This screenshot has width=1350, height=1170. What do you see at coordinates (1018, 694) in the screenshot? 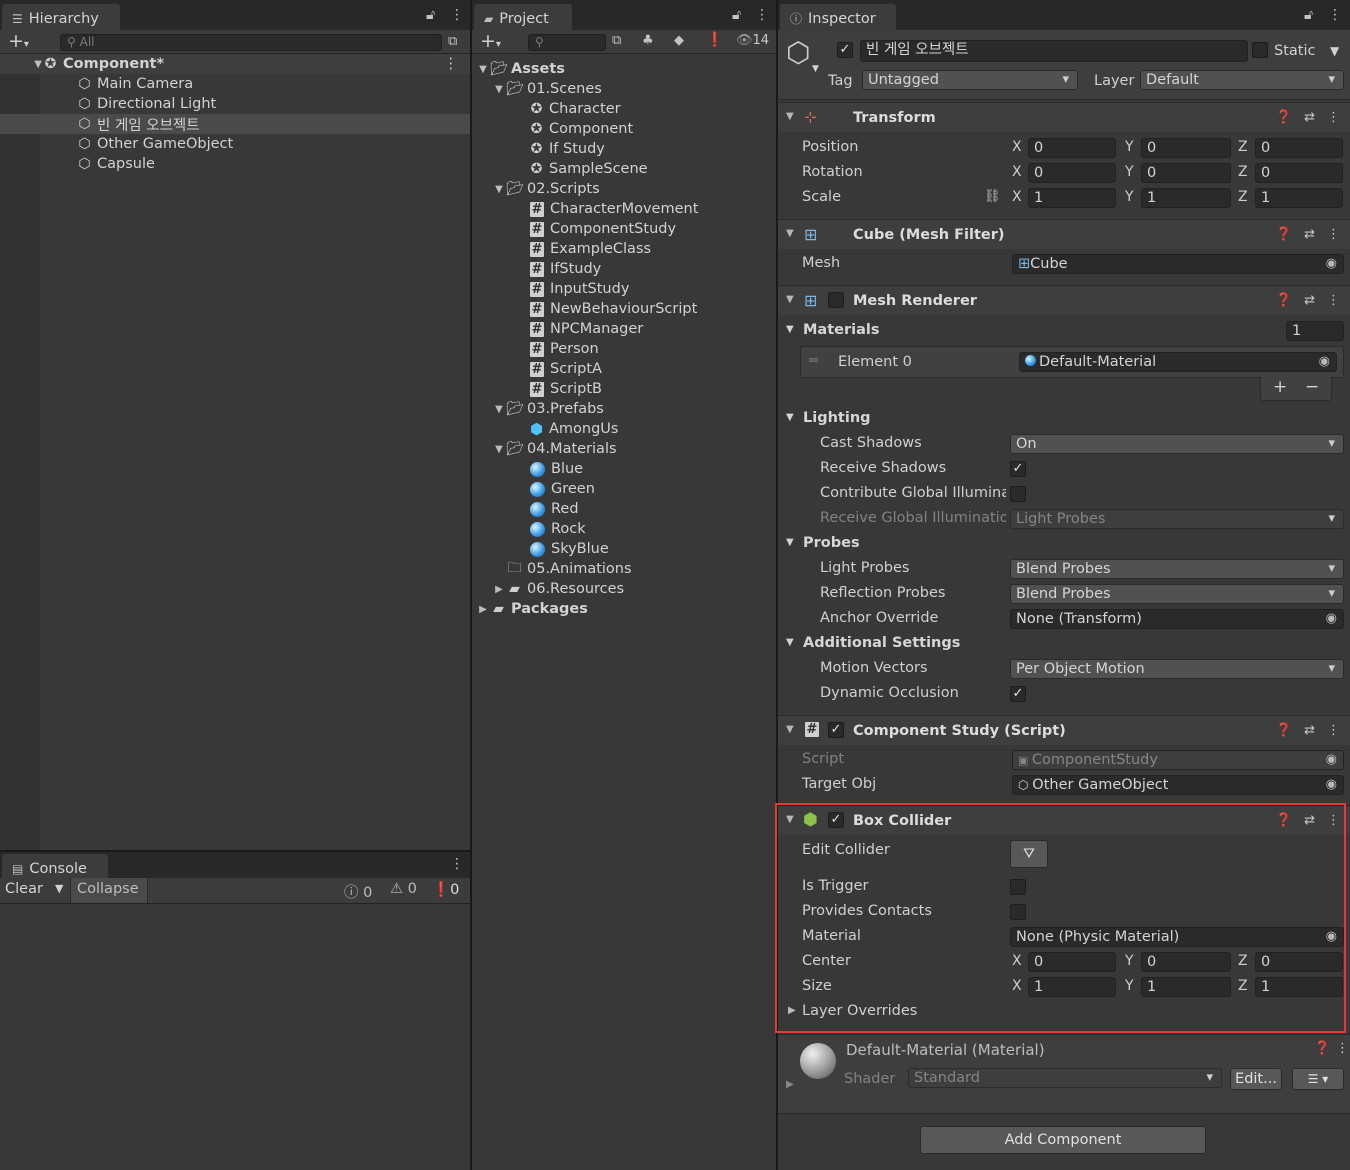
I see `dynamic-occlusion-checkbox: ✓` at bounding box center [1018, 694].